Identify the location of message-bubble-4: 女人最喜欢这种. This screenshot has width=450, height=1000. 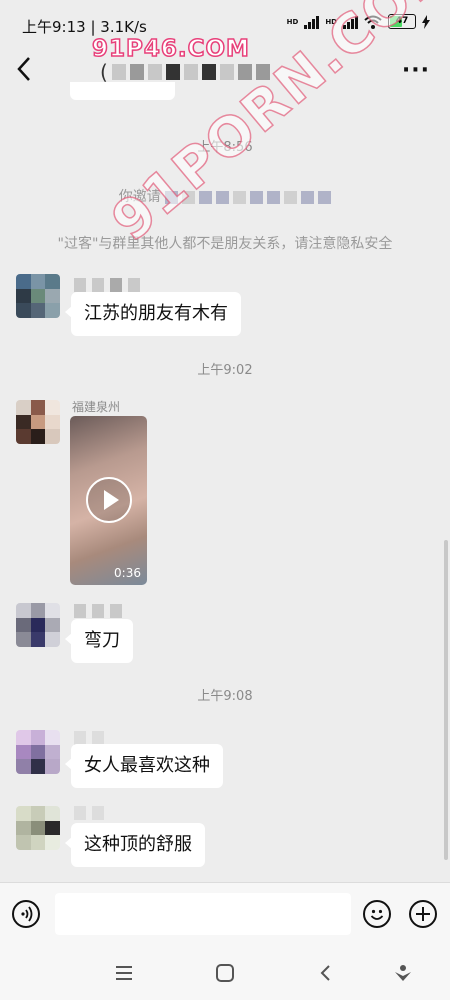
(144, 766).